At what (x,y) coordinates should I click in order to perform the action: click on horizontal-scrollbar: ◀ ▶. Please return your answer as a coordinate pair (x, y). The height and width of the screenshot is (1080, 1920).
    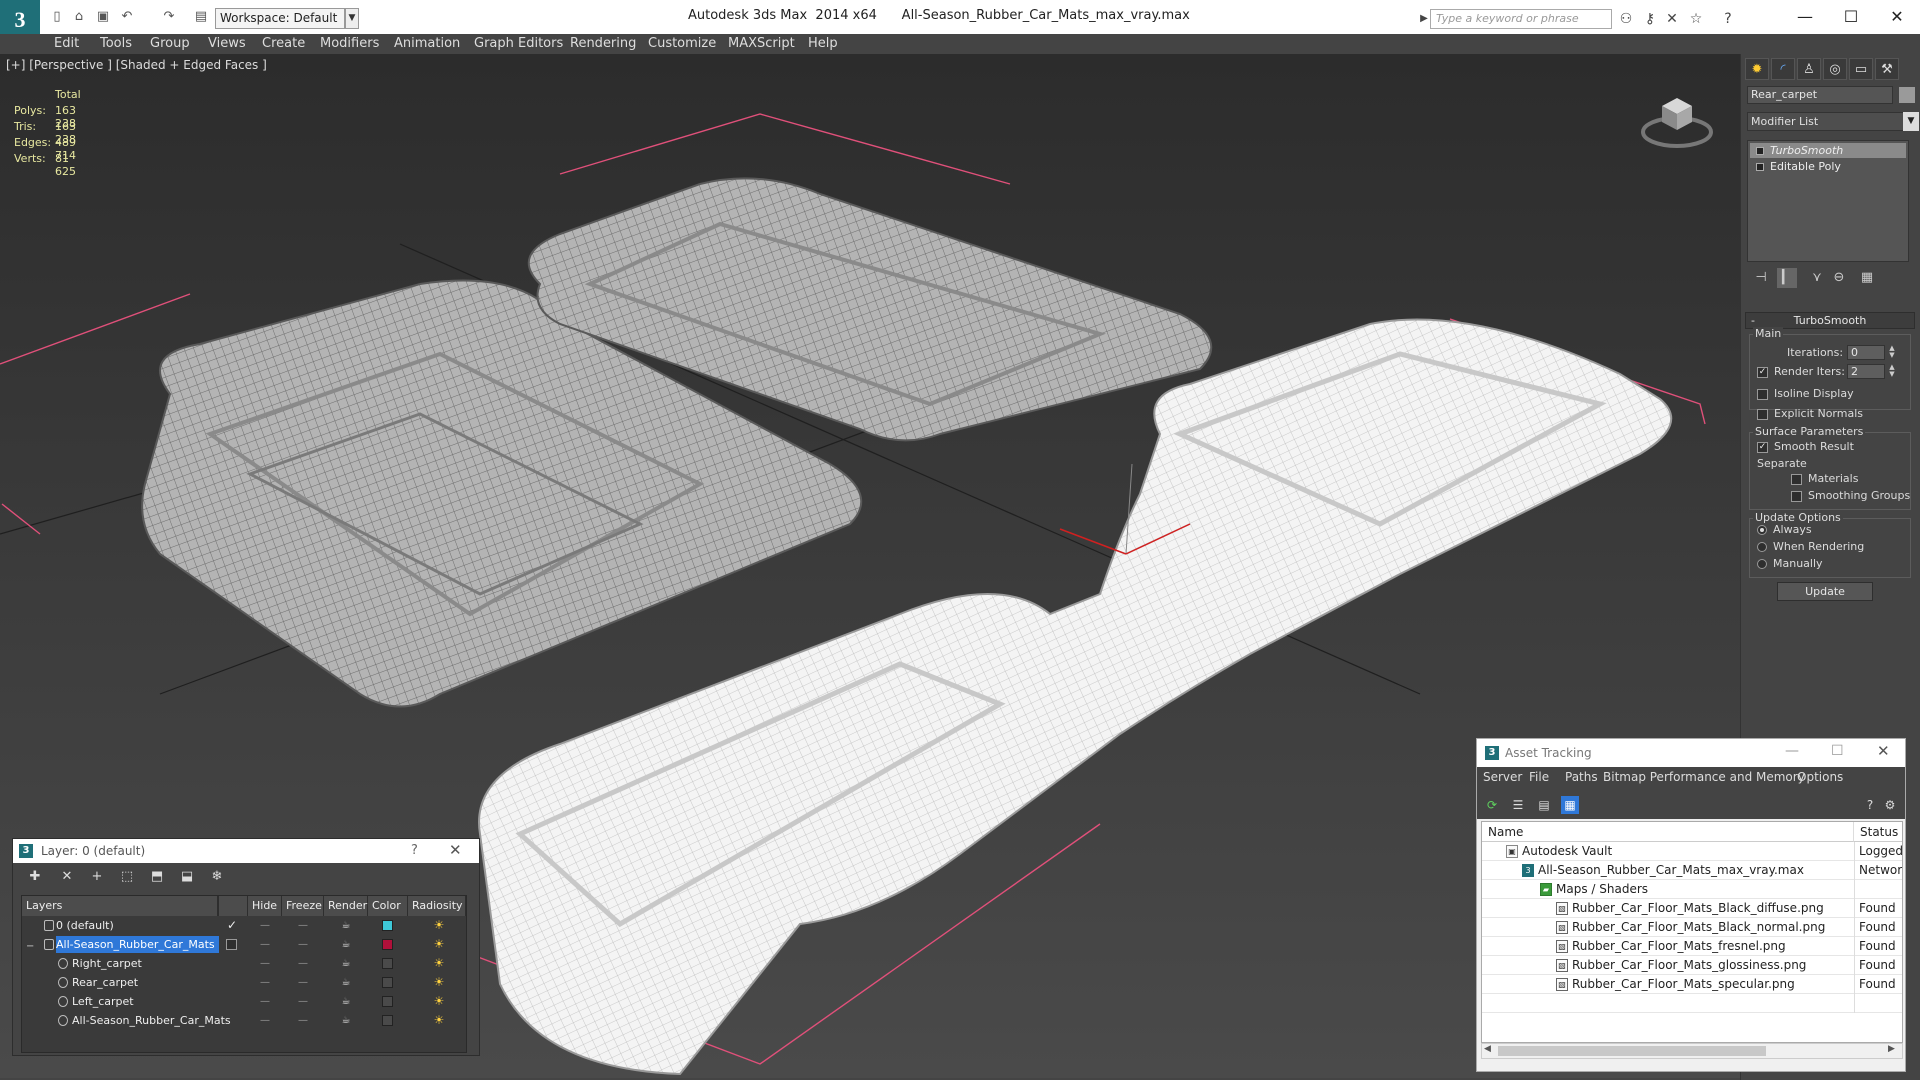
    Looking at the image, I should click on (1692, 1051).